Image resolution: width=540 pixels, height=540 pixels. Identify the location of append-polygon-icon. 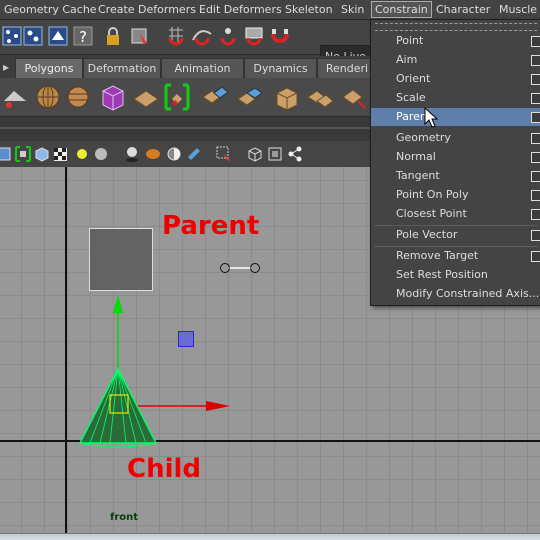
(355, 97).